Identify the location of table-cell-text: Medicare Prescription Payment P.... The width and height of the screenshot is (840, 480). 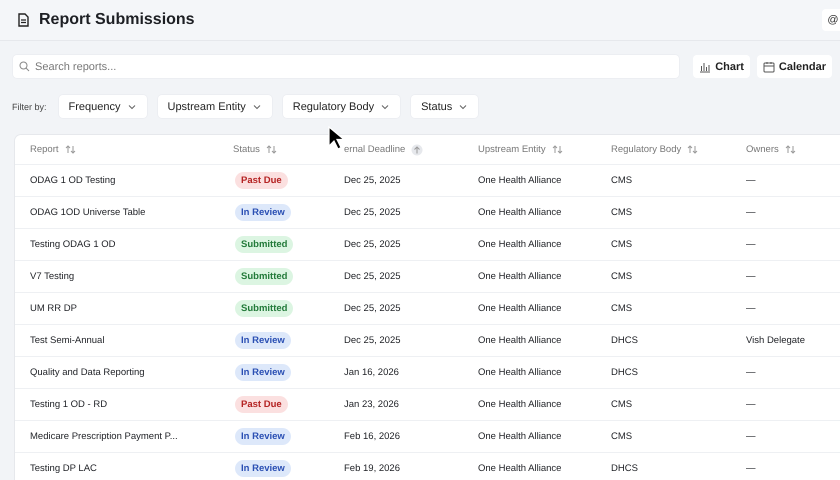
(104, 436).